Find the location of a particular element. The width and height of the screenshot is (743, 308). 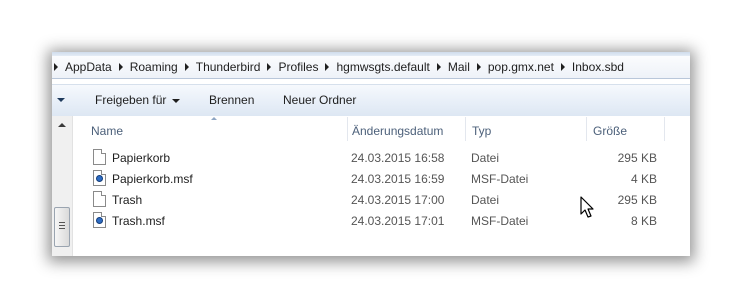

organize-dropdown-icon is located at coordinates (61, 100).